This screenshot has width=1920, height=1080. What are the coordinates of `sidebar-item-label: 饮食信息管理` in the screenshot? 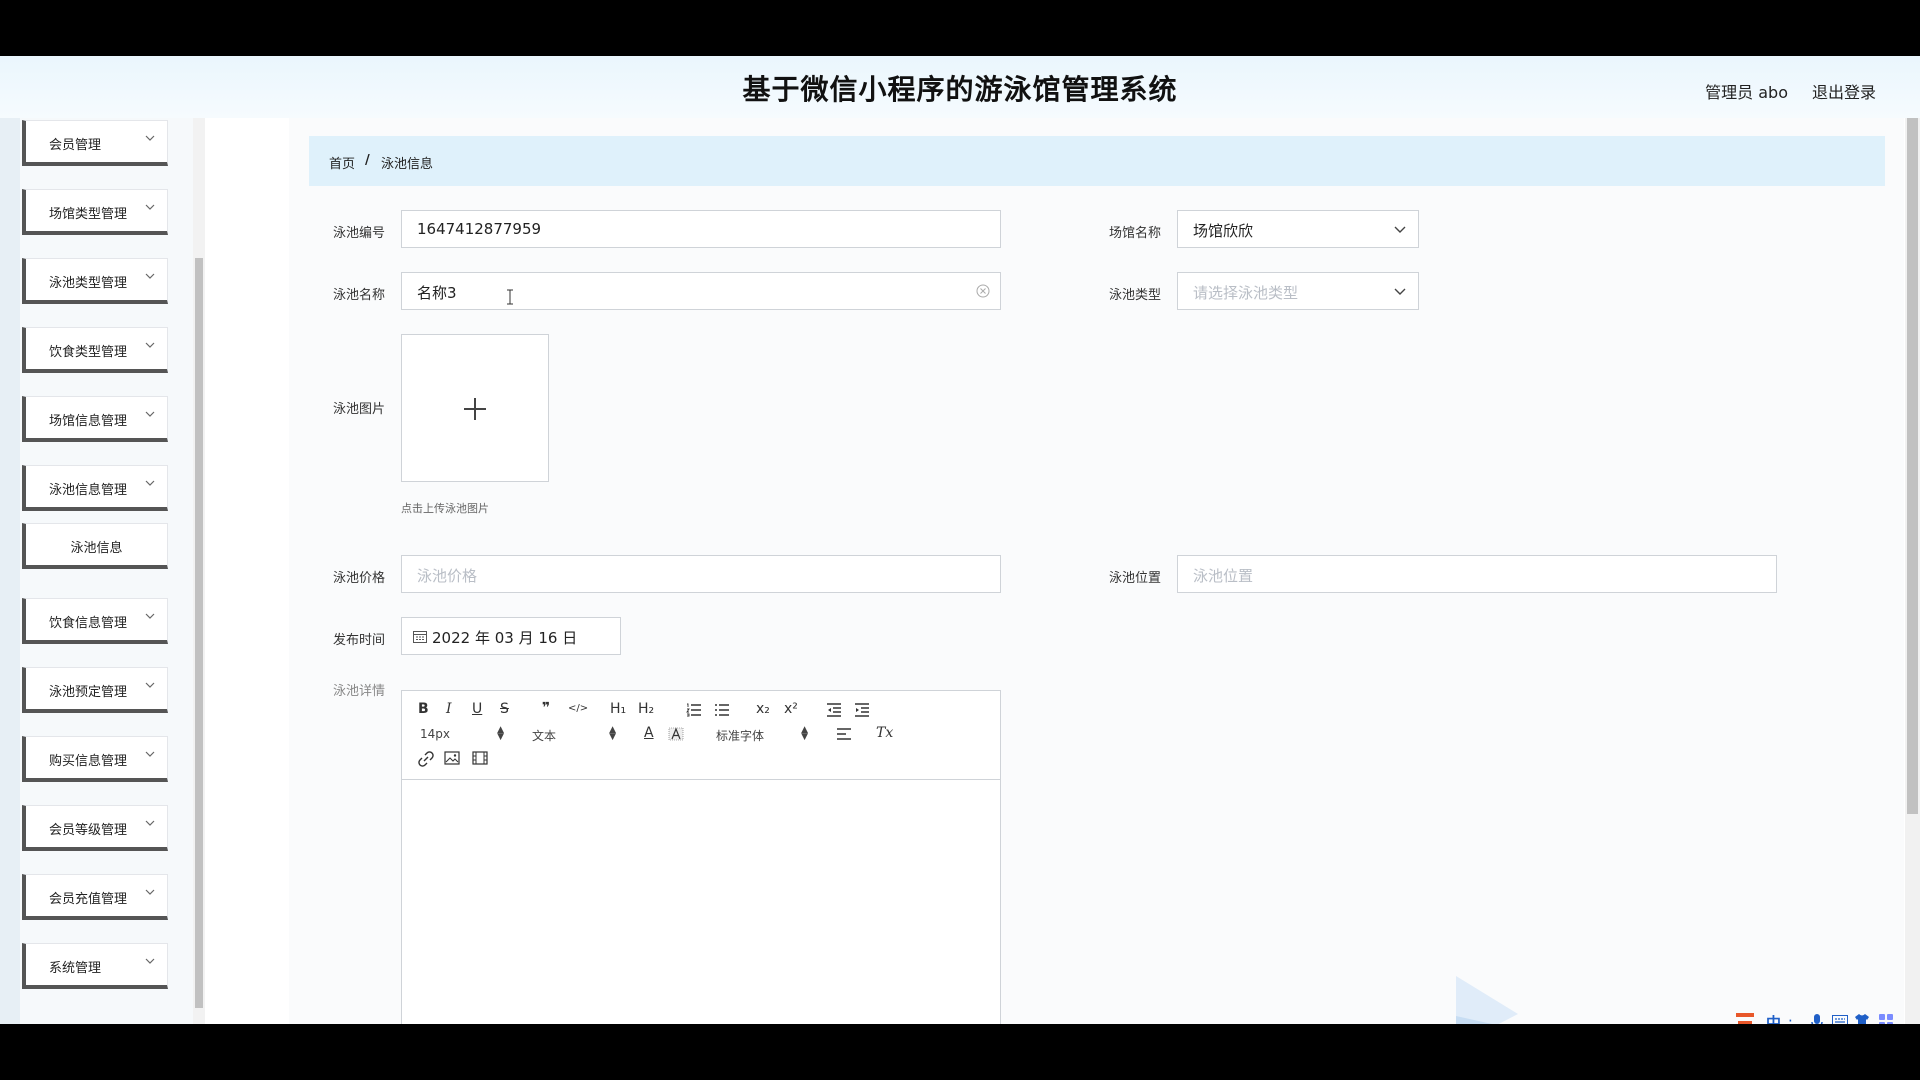 It's located at (88, 623).